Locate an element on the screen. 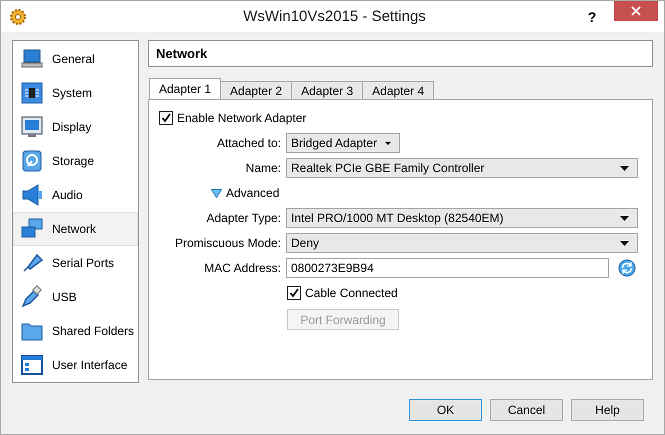  checkbox-label: Cable Connected is located at coordinates (351, 293).